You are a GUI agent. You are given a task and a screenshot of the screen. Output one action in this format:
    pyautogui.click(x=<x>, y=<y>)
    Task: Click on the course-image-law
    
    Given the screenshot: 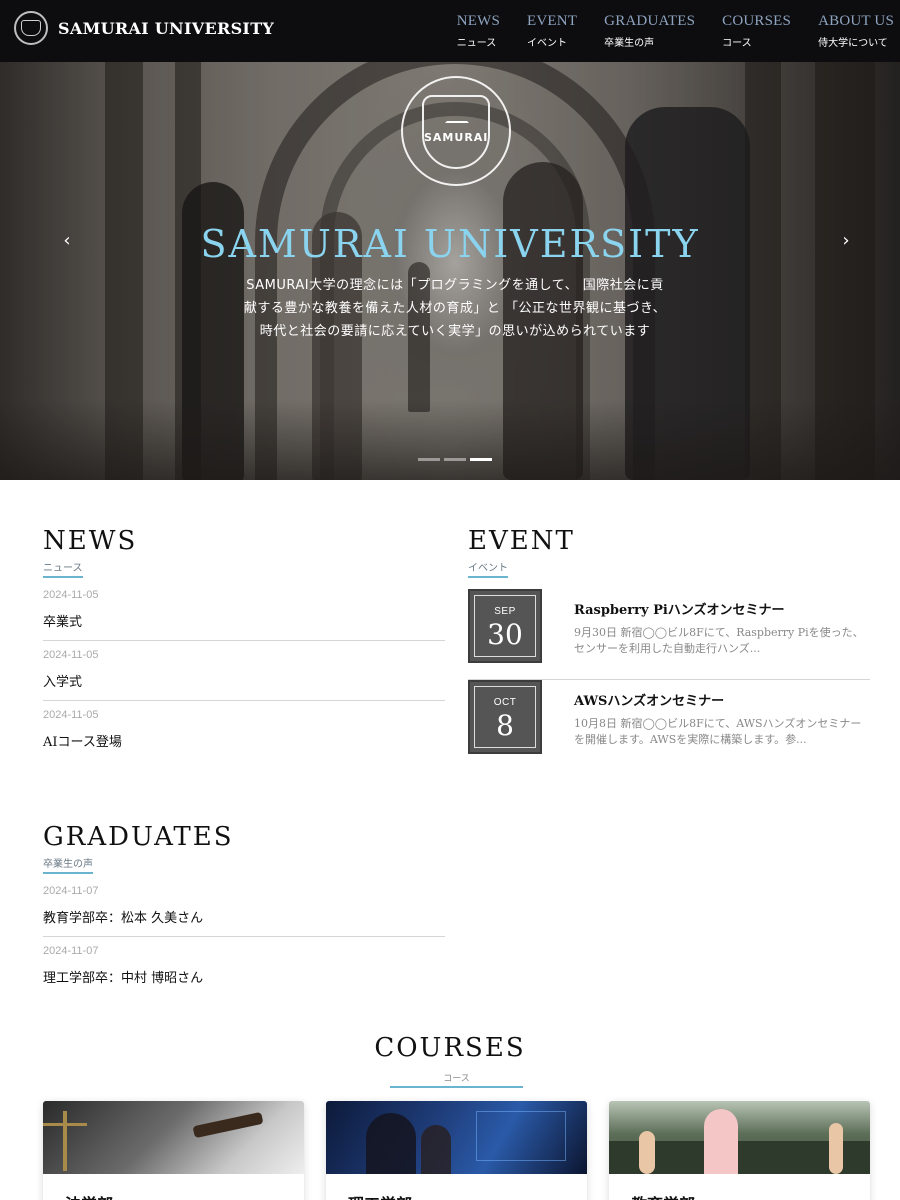 What is the action you would take?
    pyautogui.click(x=173, y=1137)
    